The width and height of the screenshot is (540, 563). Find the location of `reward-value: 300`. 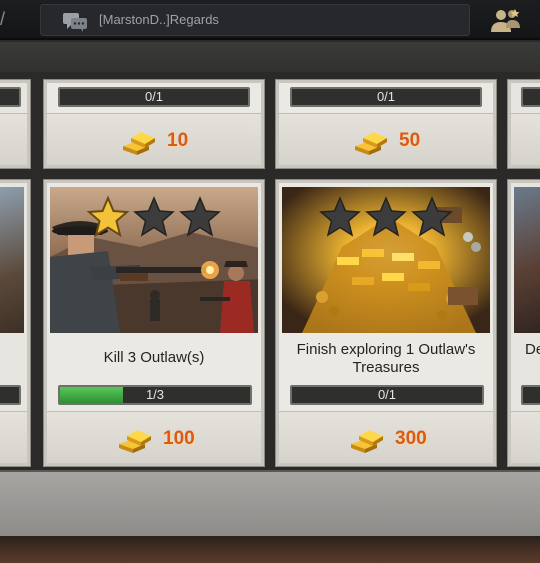

reward-value: 300 is located at coordinates (411, 438).